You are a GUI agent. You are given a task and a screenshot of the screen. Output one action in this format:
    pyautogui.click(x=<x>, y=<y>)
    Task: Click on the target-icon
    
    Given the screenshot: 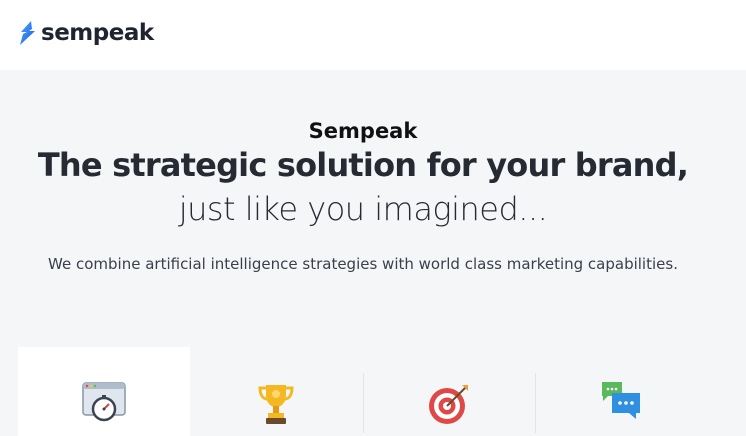 What is the action you would take?
    pyautogui.click(x=448, y=404)
    